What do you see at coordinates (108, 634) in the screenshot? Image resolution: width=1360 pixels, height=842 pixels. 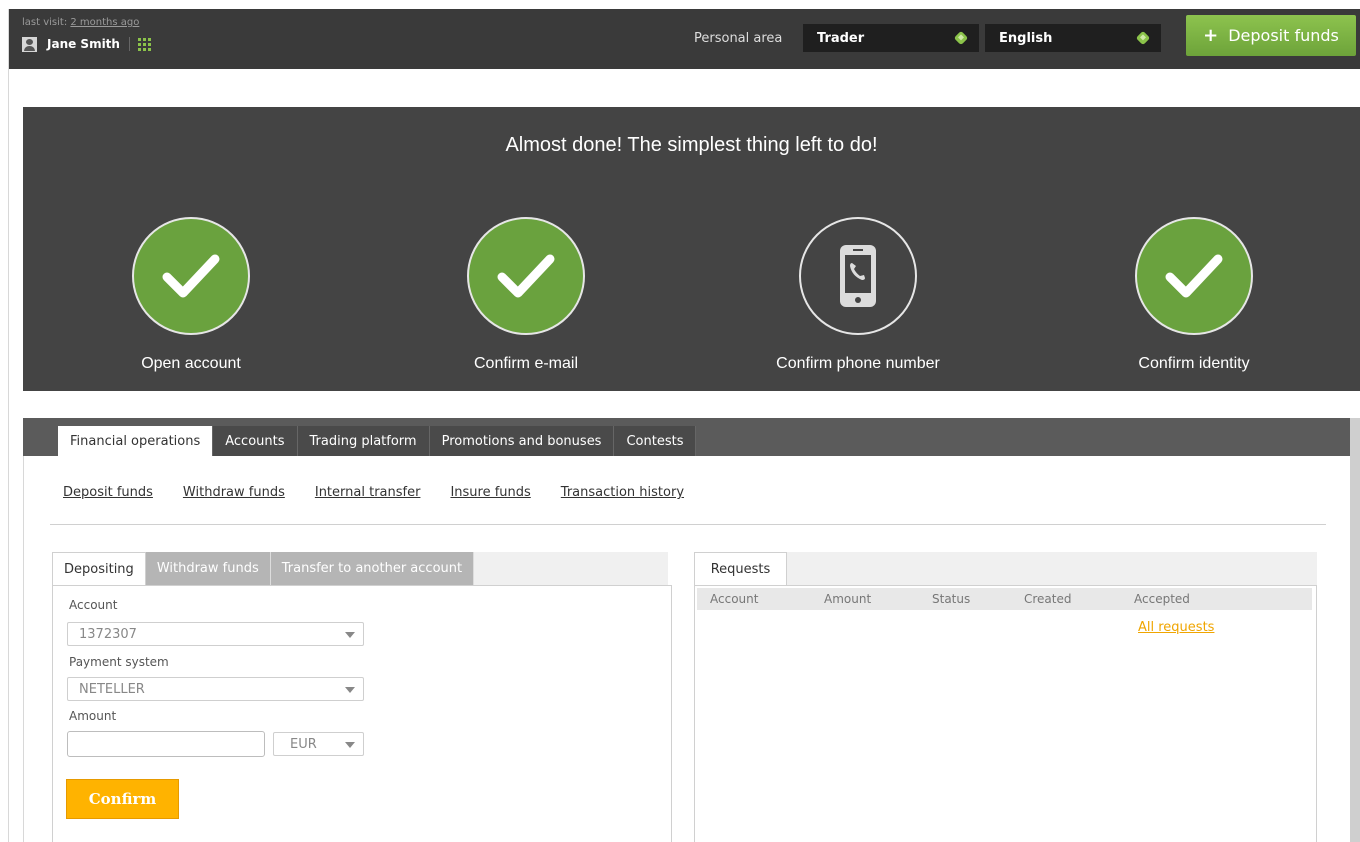 I see `account-select-value: 1372307` at bounding box center [108, 634].